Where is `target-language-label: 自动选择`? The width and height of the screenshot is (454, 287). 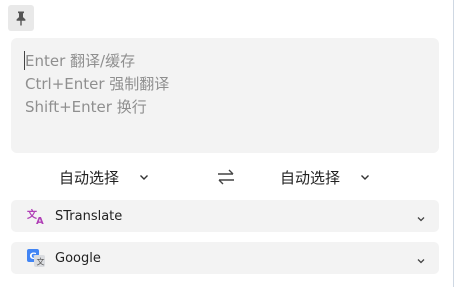 target-language-label: 自动选择 is located at coordinates (310, 177).